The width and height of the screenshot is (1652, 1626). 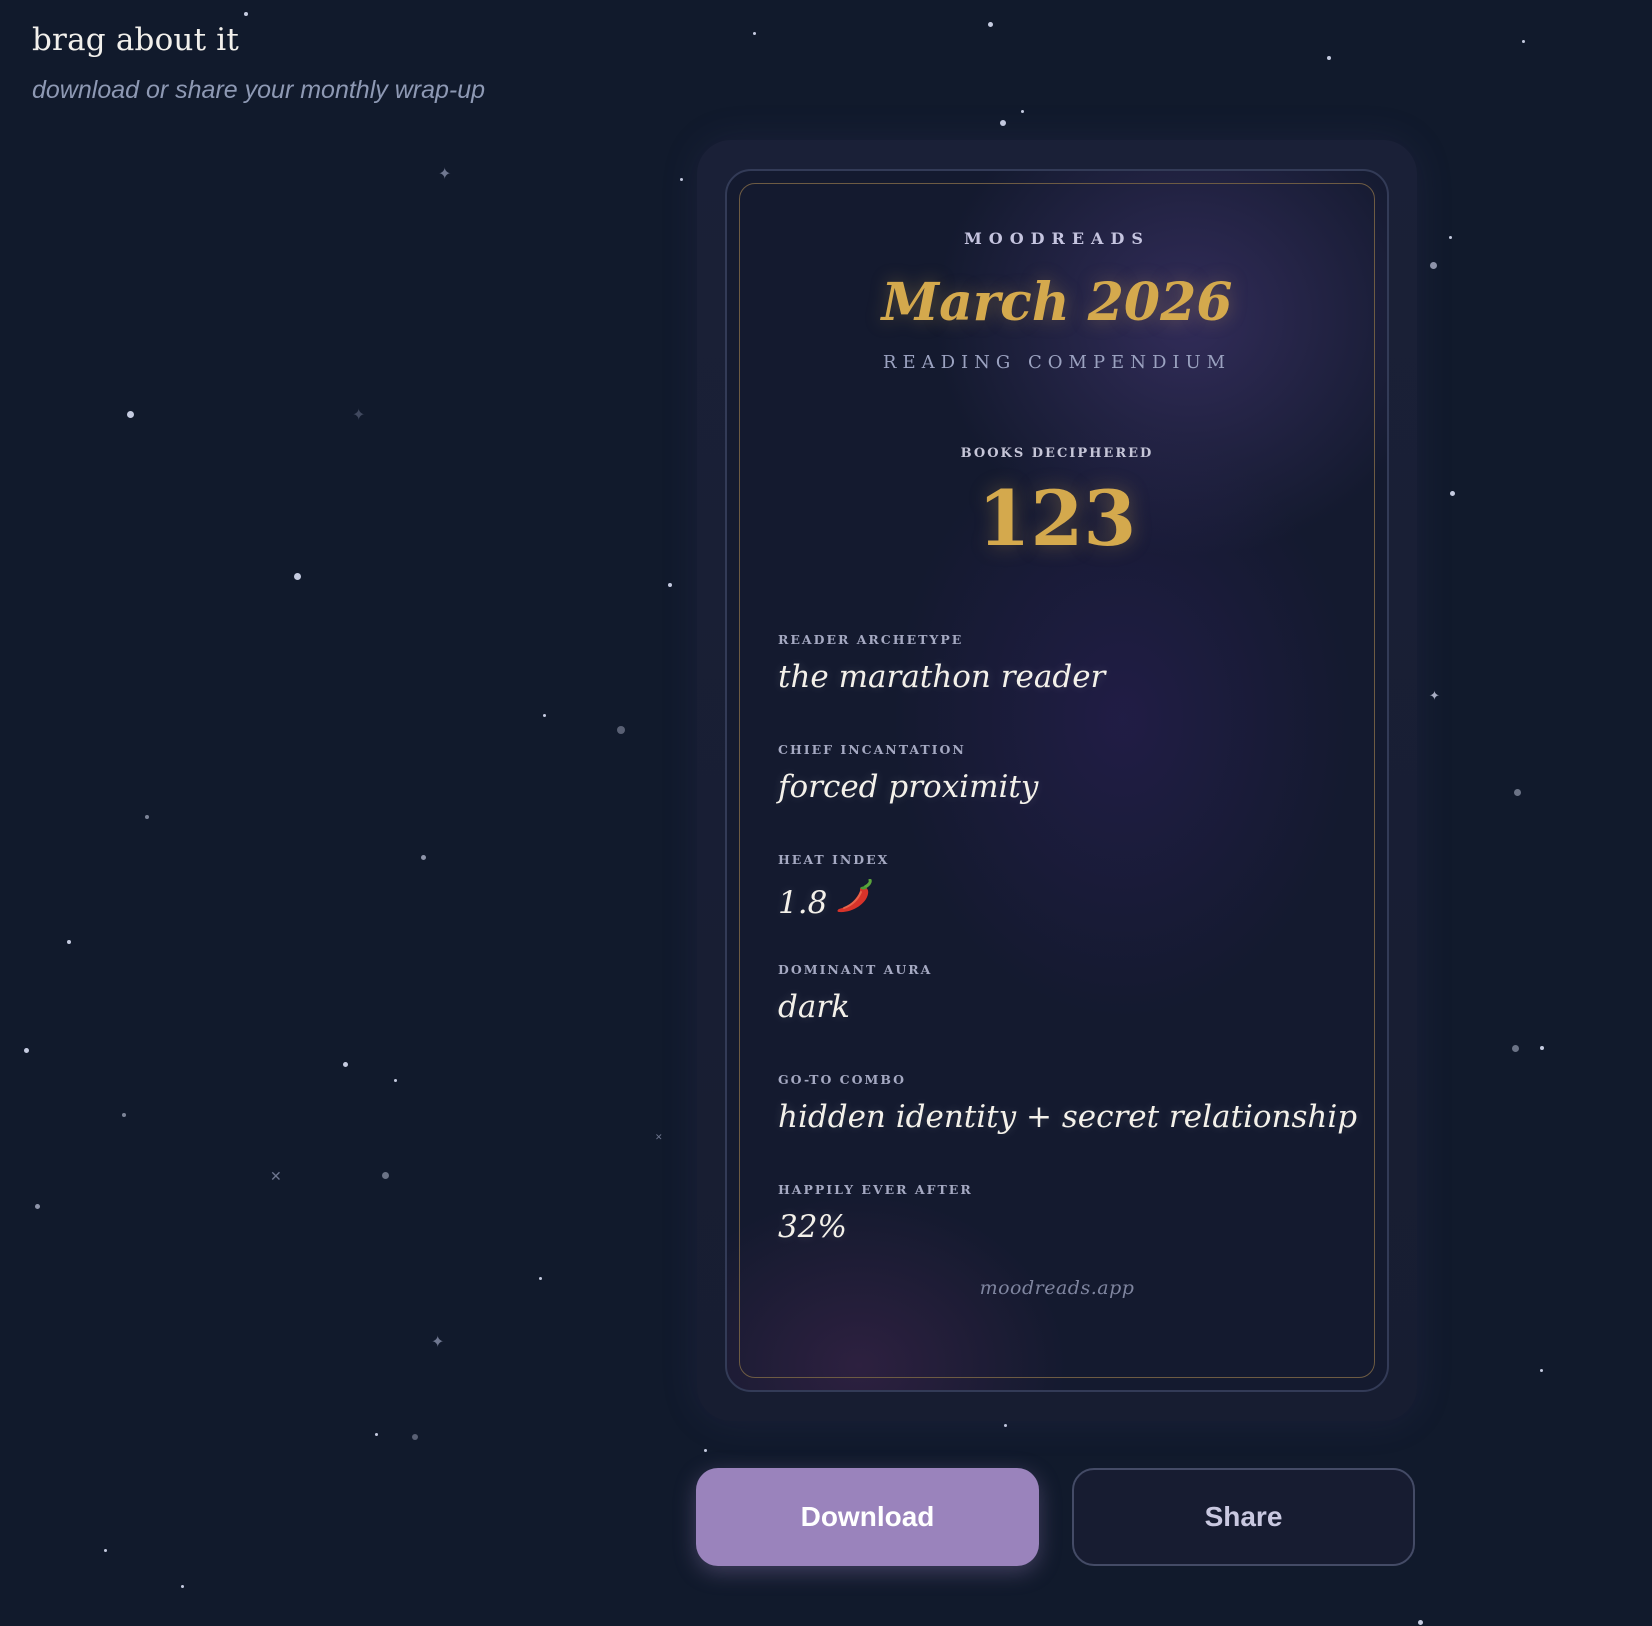 I want to click on stat-label: HAPPILY EVER AFTER, so click(x=875, y=1189).